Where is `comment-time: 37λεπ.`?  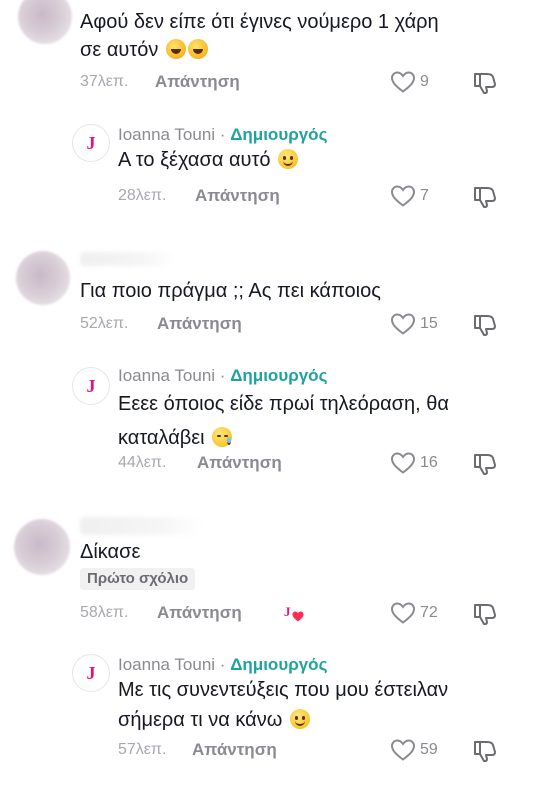
comment-time: 37λεπ. is located at coordinates (104, 81).